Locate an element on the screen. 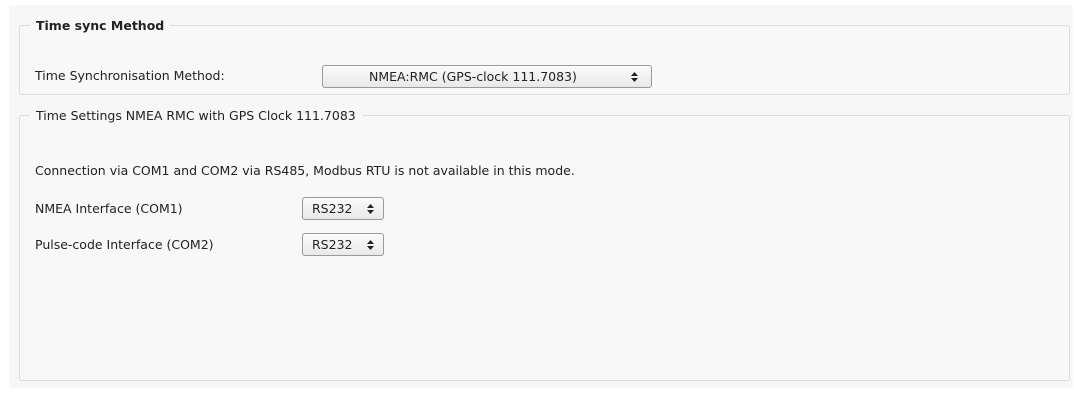 The width and height of the screenshot is (1074, 393). pulse-code-interface-value: RS232 is located at coordinates (332, 244).